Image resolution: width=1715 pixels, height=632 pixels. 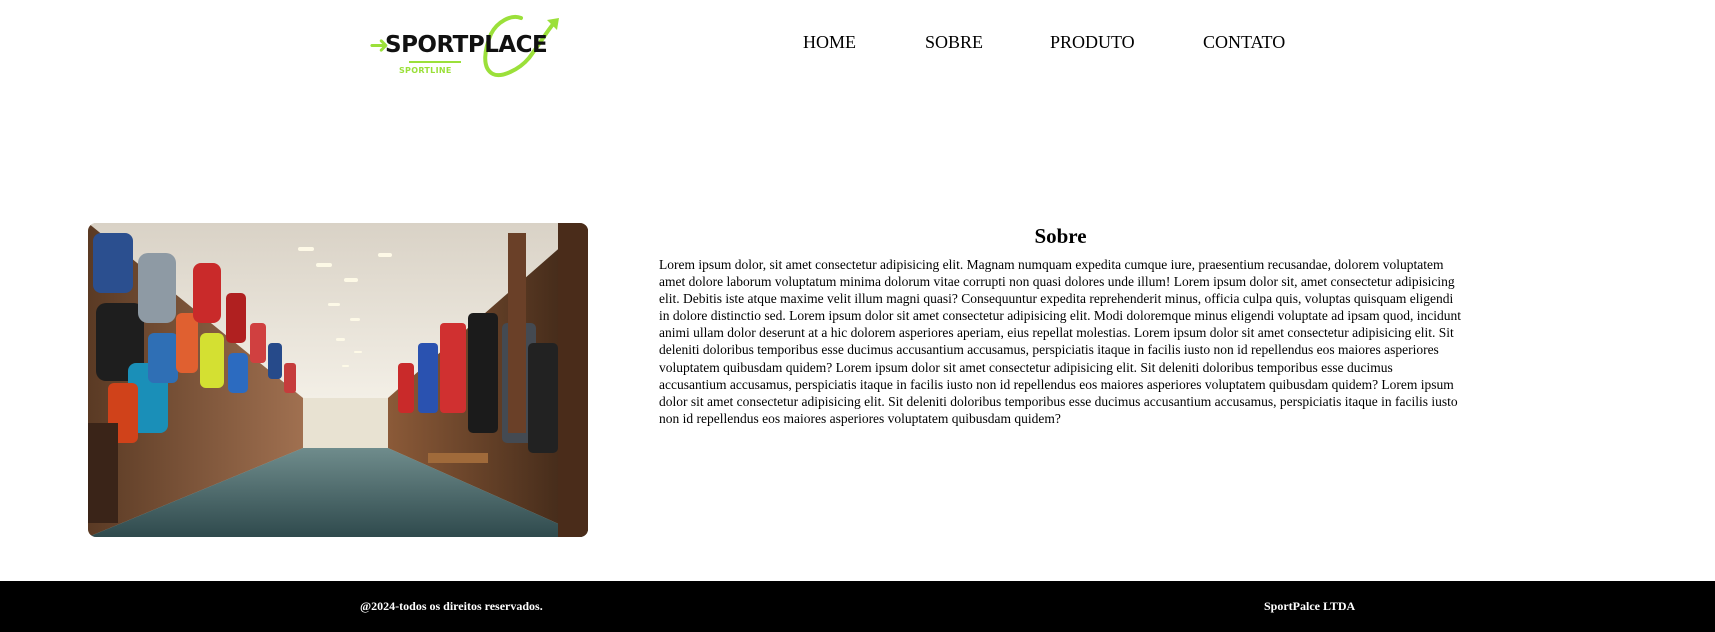 What do you see at coordinates (451, 606) in the screenshot?
I see `footer-copyright: @2024-todos os direitos reservados.` at bounding box center [451, 606].